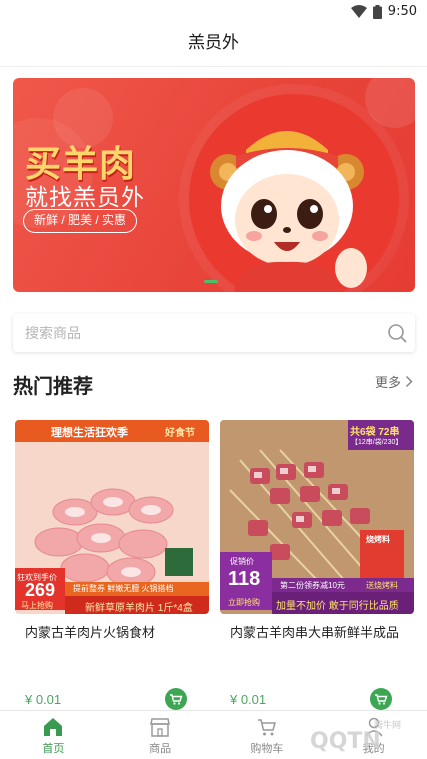  Describe the element at coordinates (53, 749) in the screenshot. I see `nav-label: 首页` at that location.